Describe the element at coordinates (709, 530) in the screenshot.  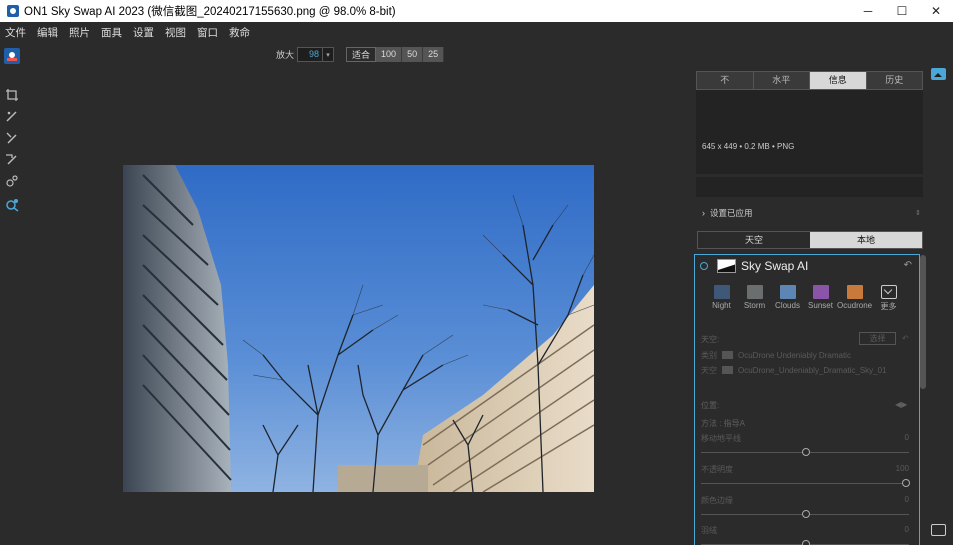
I see `blend-label: 羽绒` at that location.